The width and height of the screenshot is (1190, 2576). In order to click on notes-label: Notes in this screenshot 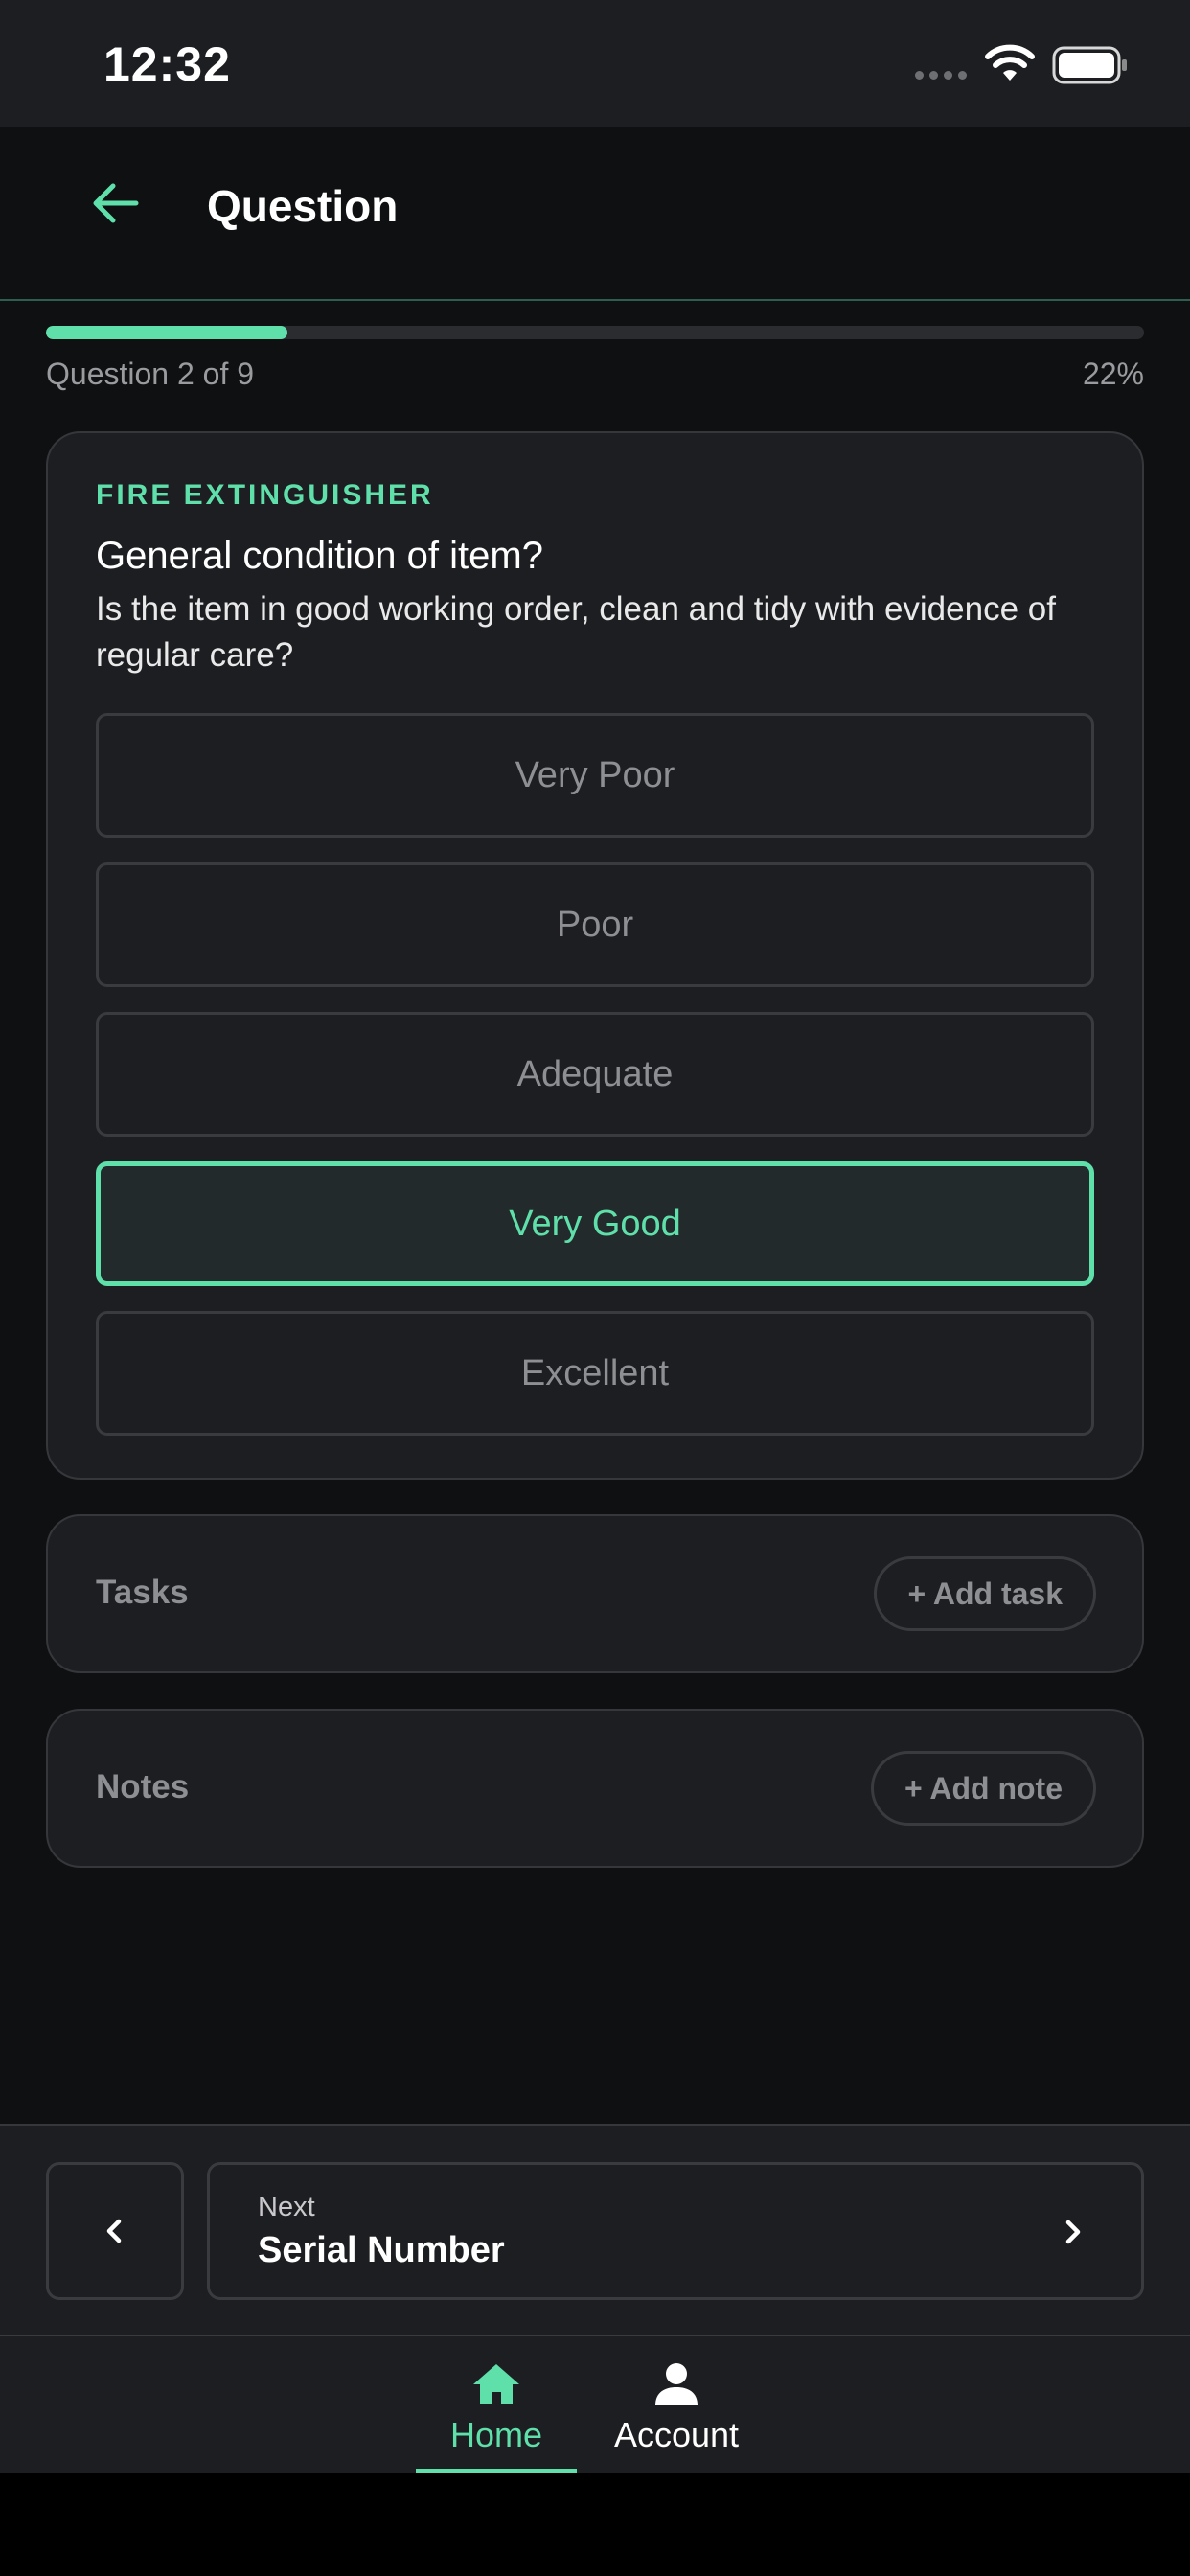, I will do `click(143, 1787)`.